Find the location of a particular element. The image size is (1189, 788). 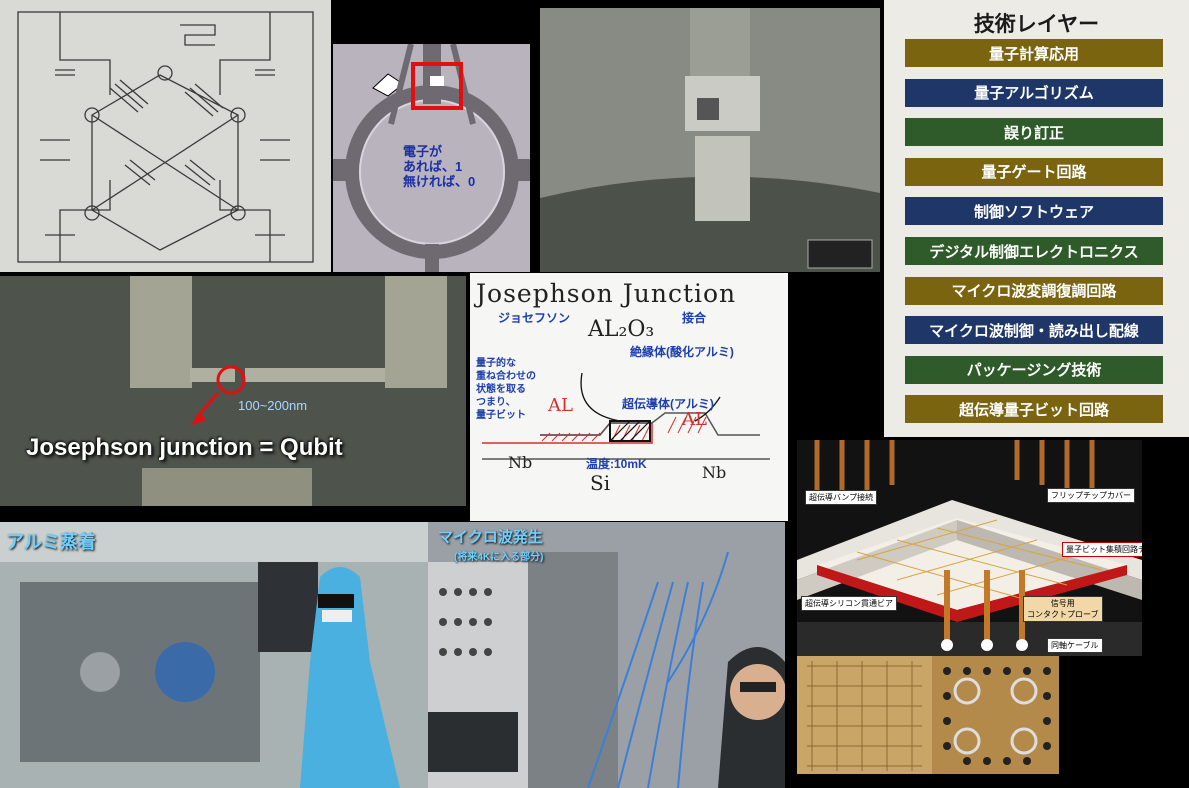

size-label: 100~200nm is located at coordinates (273, 405).